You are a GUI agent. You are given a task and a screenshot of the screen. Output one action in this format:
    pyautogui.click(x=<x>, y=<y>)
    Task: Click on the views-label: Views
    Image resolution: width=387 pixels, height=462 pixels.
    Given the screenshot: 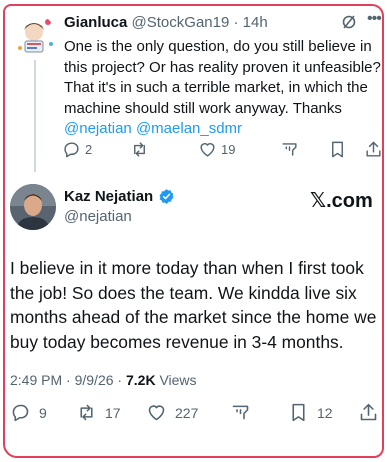 What is the action you would take?
    pyautogui.click(x=178, y=380)
    